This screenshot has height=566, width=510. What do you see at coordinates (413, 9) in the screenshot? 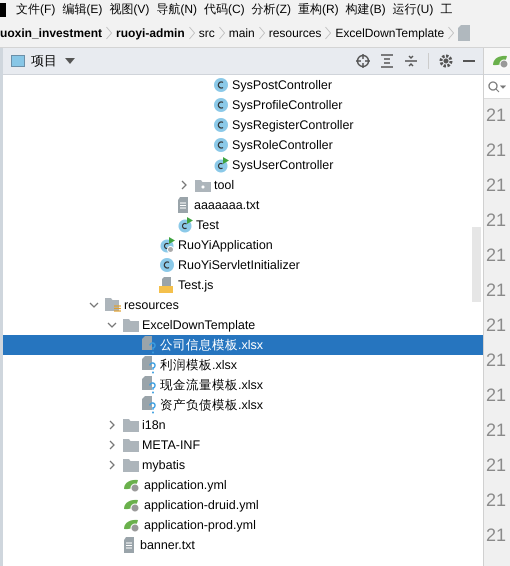
I see `menu-item: 运行(U)` at bounding box center [413, 9].